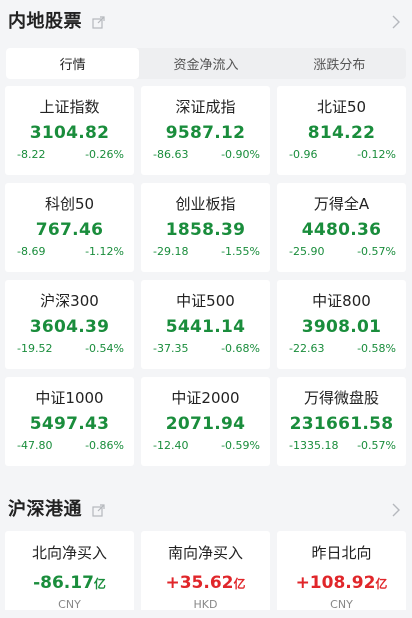 This screenshot has height=618, width=412. I want to click on index-name: 北证50, so click(341, 107).